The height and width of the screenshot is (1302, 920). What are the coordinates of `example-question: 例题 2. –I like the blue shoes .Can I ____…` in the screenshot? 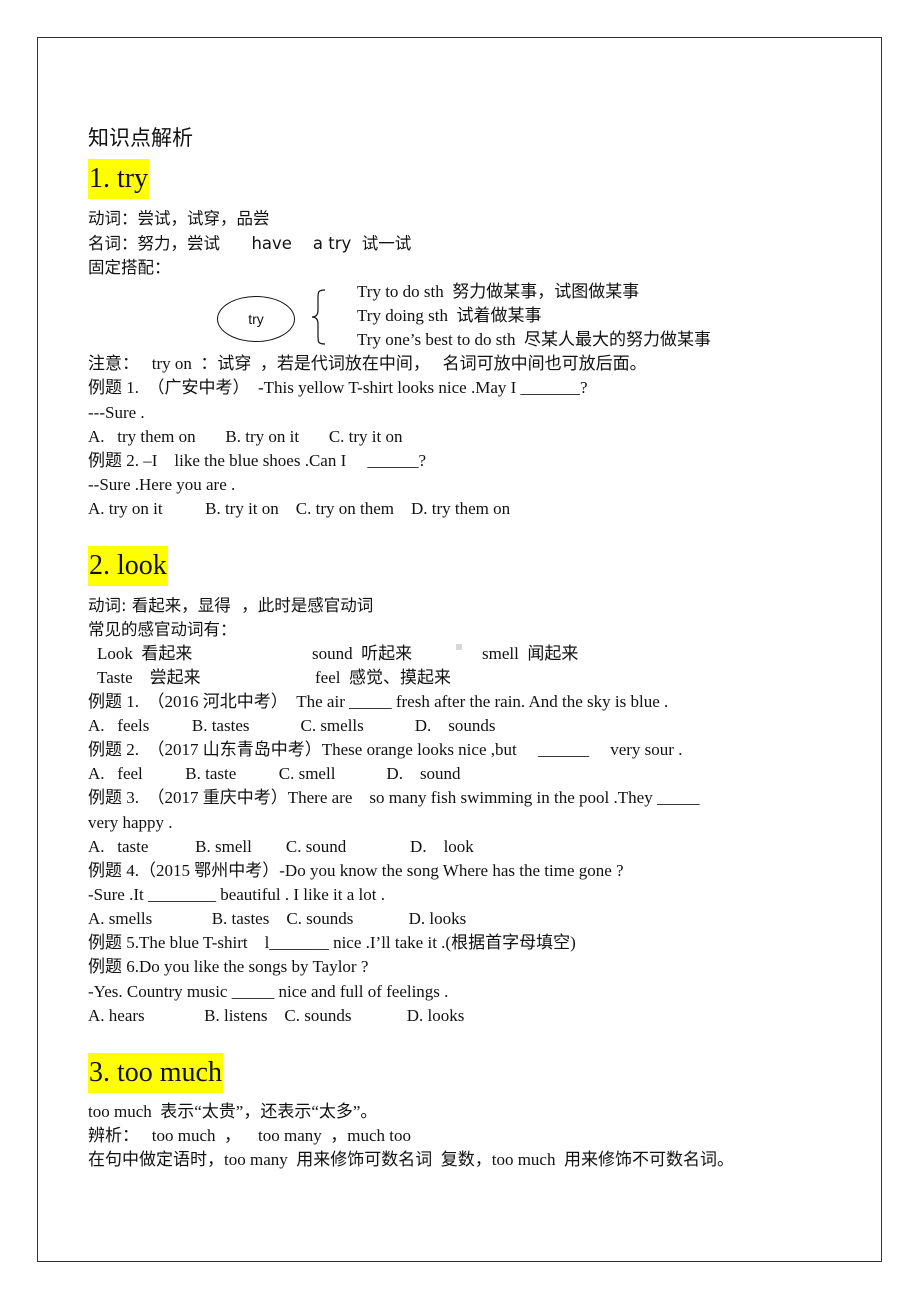 It's located at (257, 460).